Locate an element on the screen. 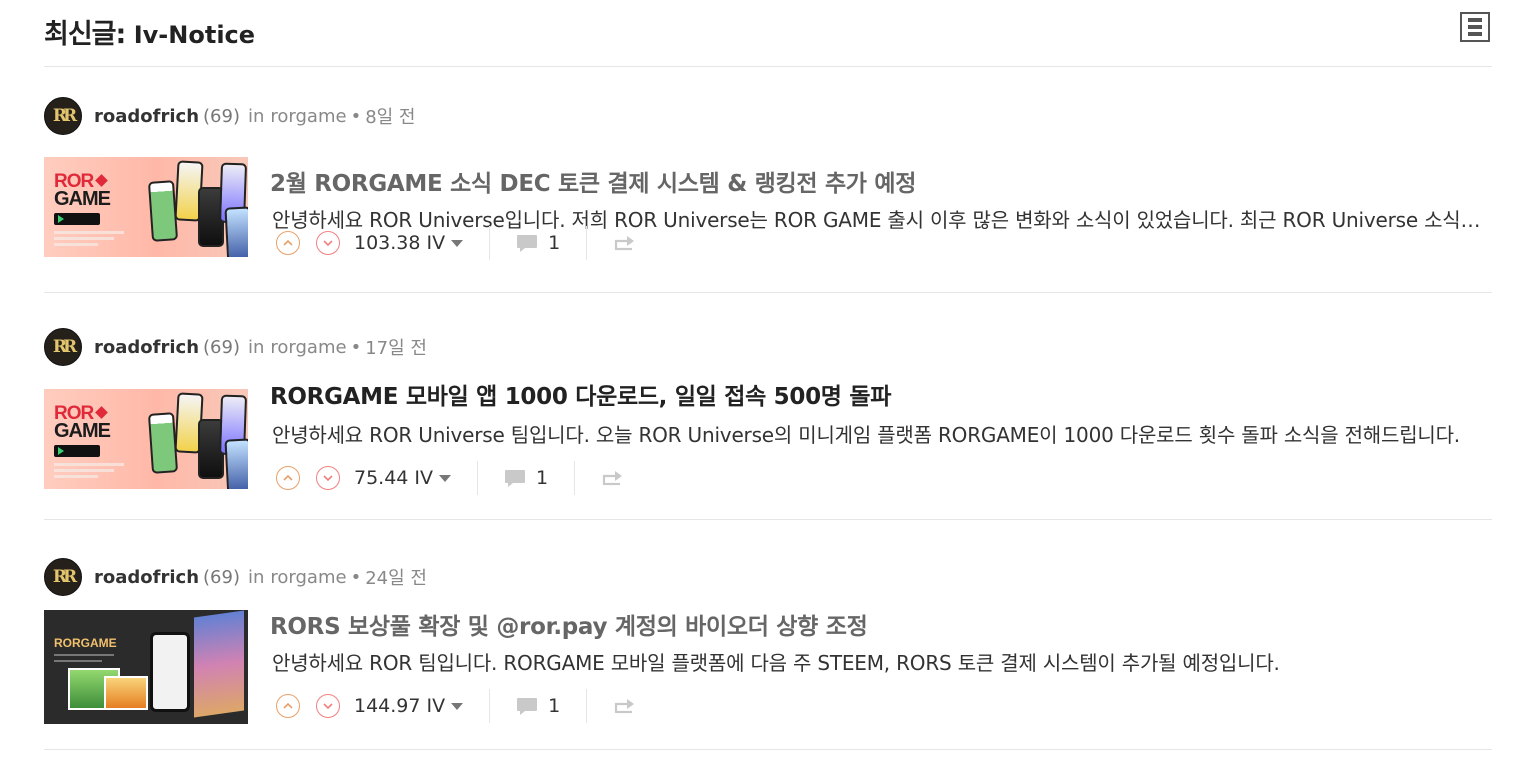 The image size is (1514, 776). post-title: RORS 보상풀 확장 및 @ror.pay 계정의 바이오더 상향 조정 is located at coordinates (569, 624).